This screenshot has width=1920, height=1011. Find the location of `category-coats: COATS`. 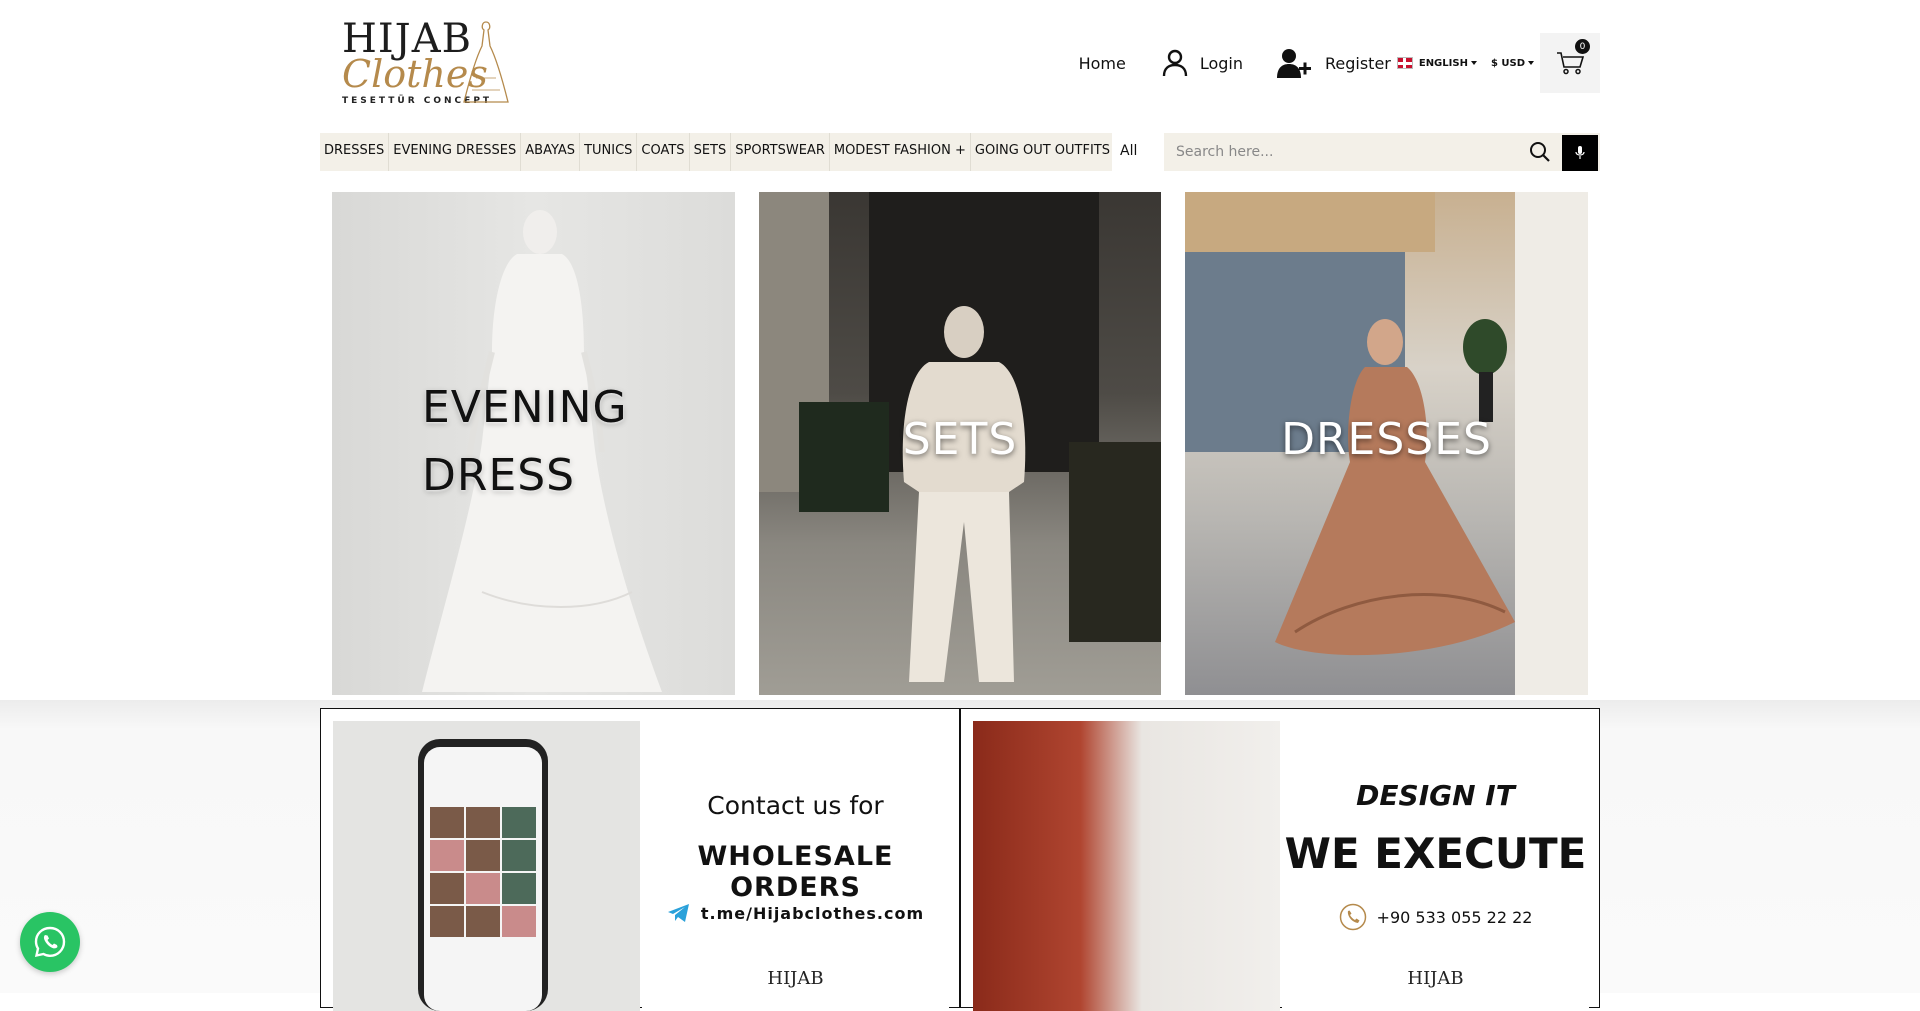

category-coats: COATS is located at coordinates (663, 152).